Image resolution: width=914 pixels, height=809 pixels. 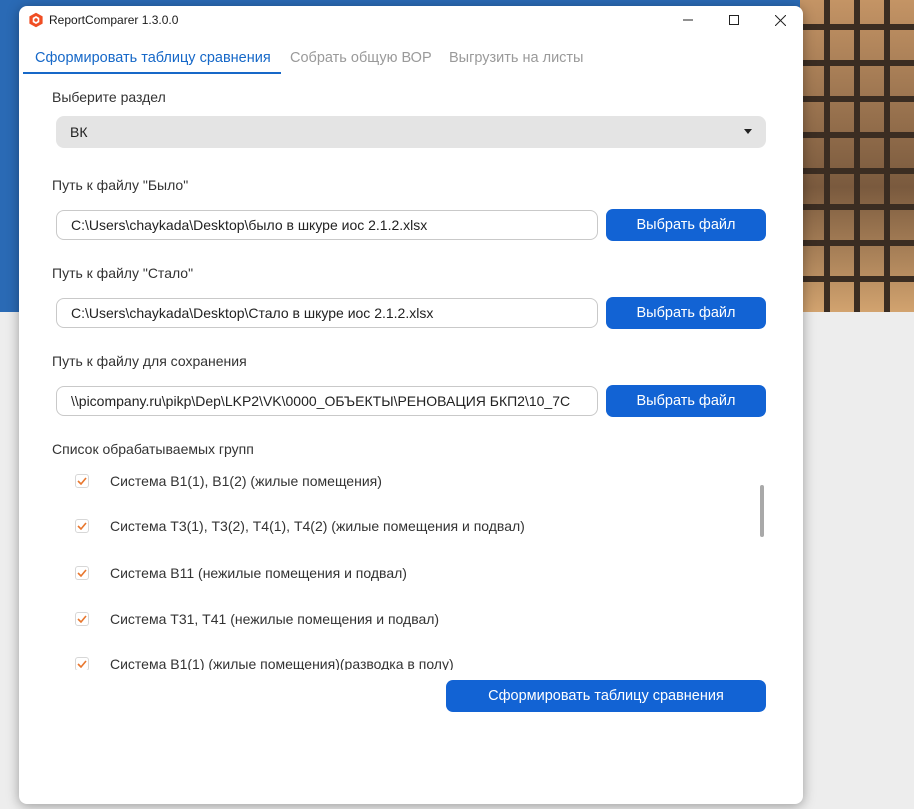 What do you see at coordinates (120, 185) in the screenshot?
I see `file-before-label: Путь к файлу "Было"` at bounding box center [120, 185].